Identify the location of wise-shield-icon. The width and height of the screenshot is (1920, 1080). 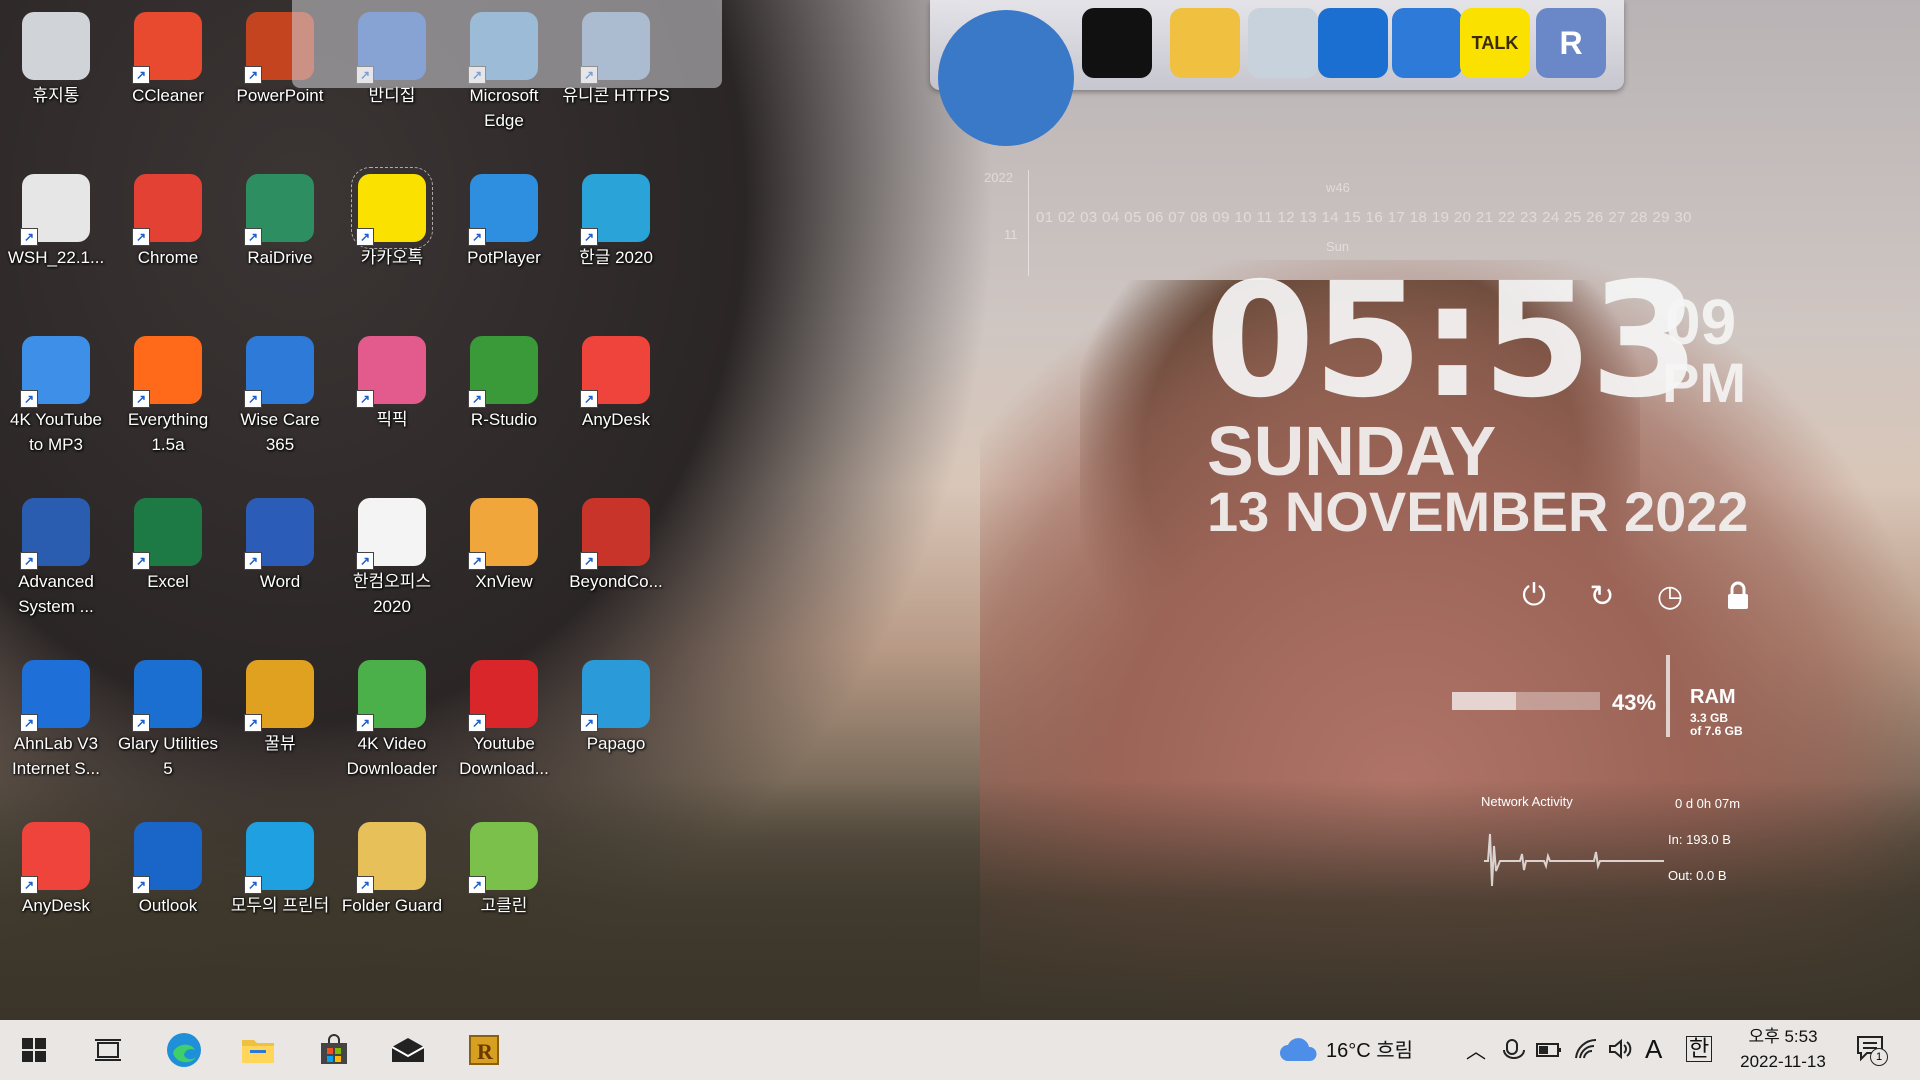
(1427, 43).